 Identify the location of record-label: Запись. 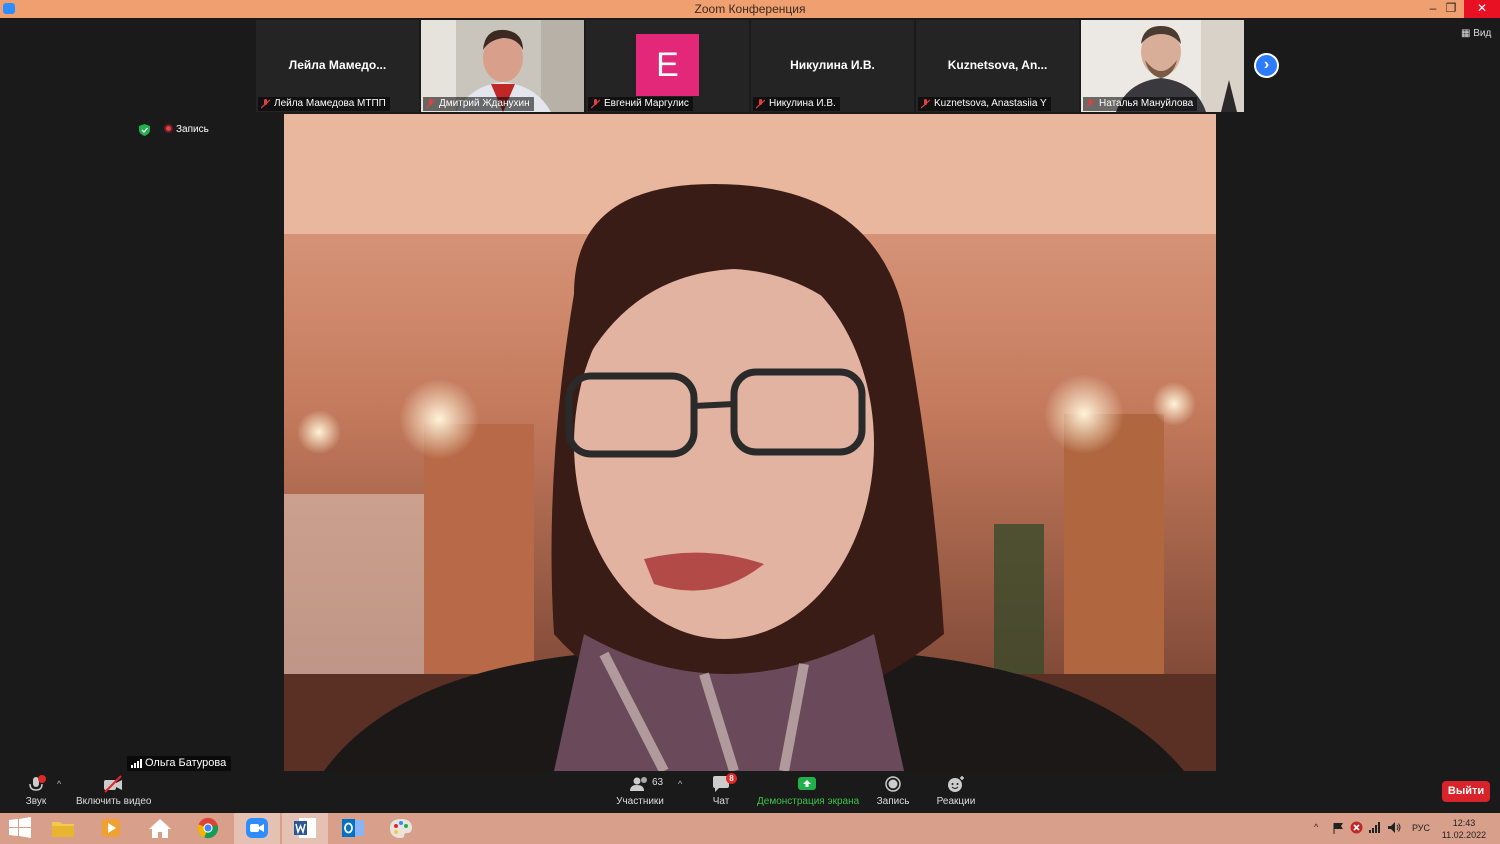
(893, 801).